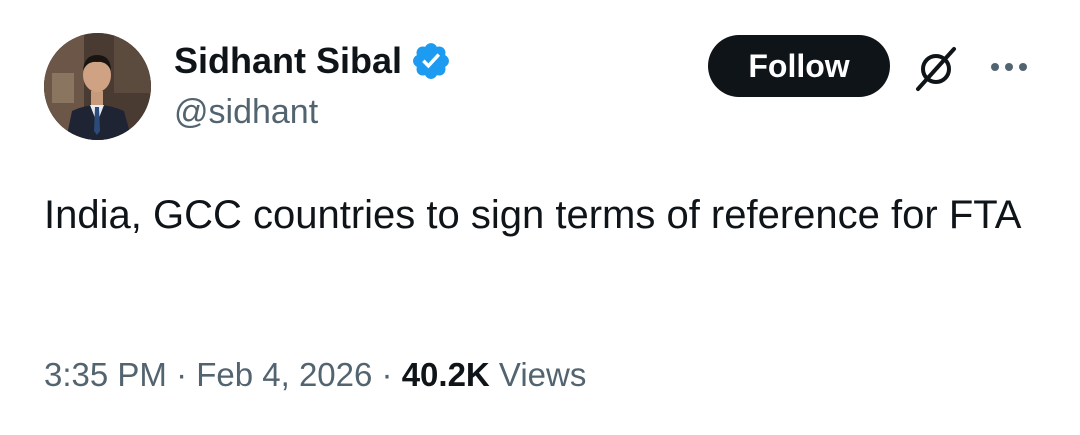  What do you see at coordinates (105, 374) in the screenshot?
I see `tweet-time: 3:35 PM` at bounding box center [105, 374].